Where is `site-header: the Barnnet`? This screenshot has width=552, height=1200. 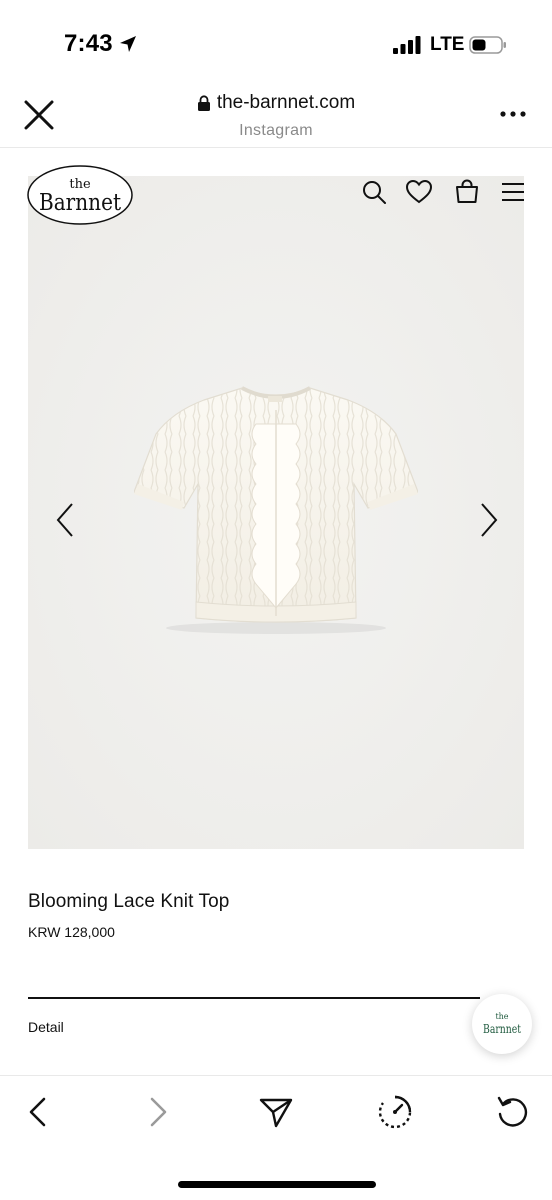 site-header: the Barnnet is located at coordinates (276, 188).